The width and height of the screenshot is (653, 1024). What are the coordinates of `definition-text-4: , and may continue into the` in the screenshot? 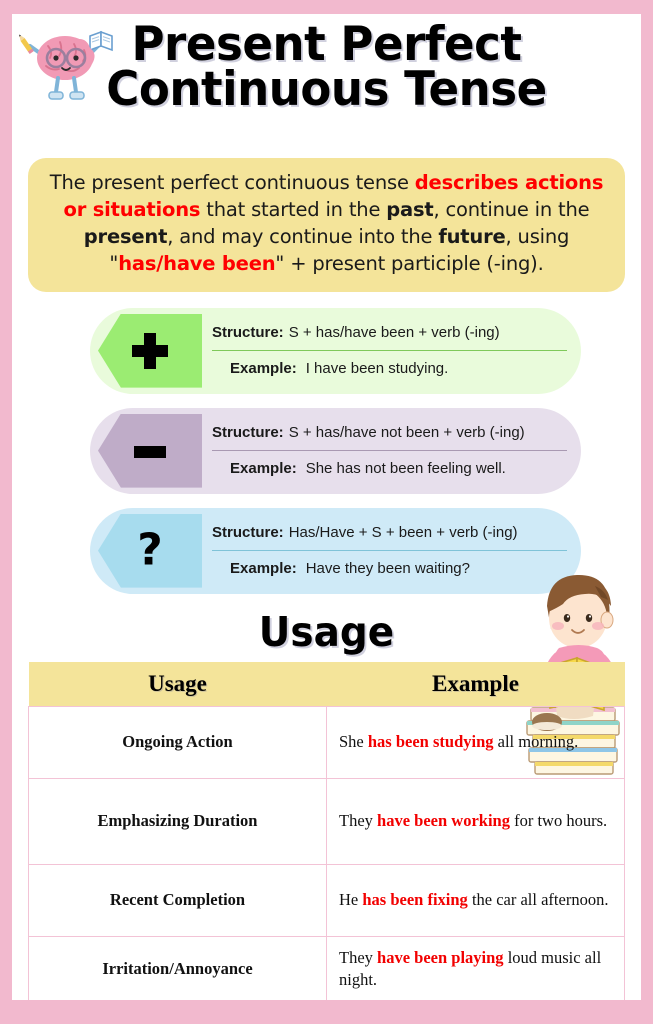 It's located at (303, 236).